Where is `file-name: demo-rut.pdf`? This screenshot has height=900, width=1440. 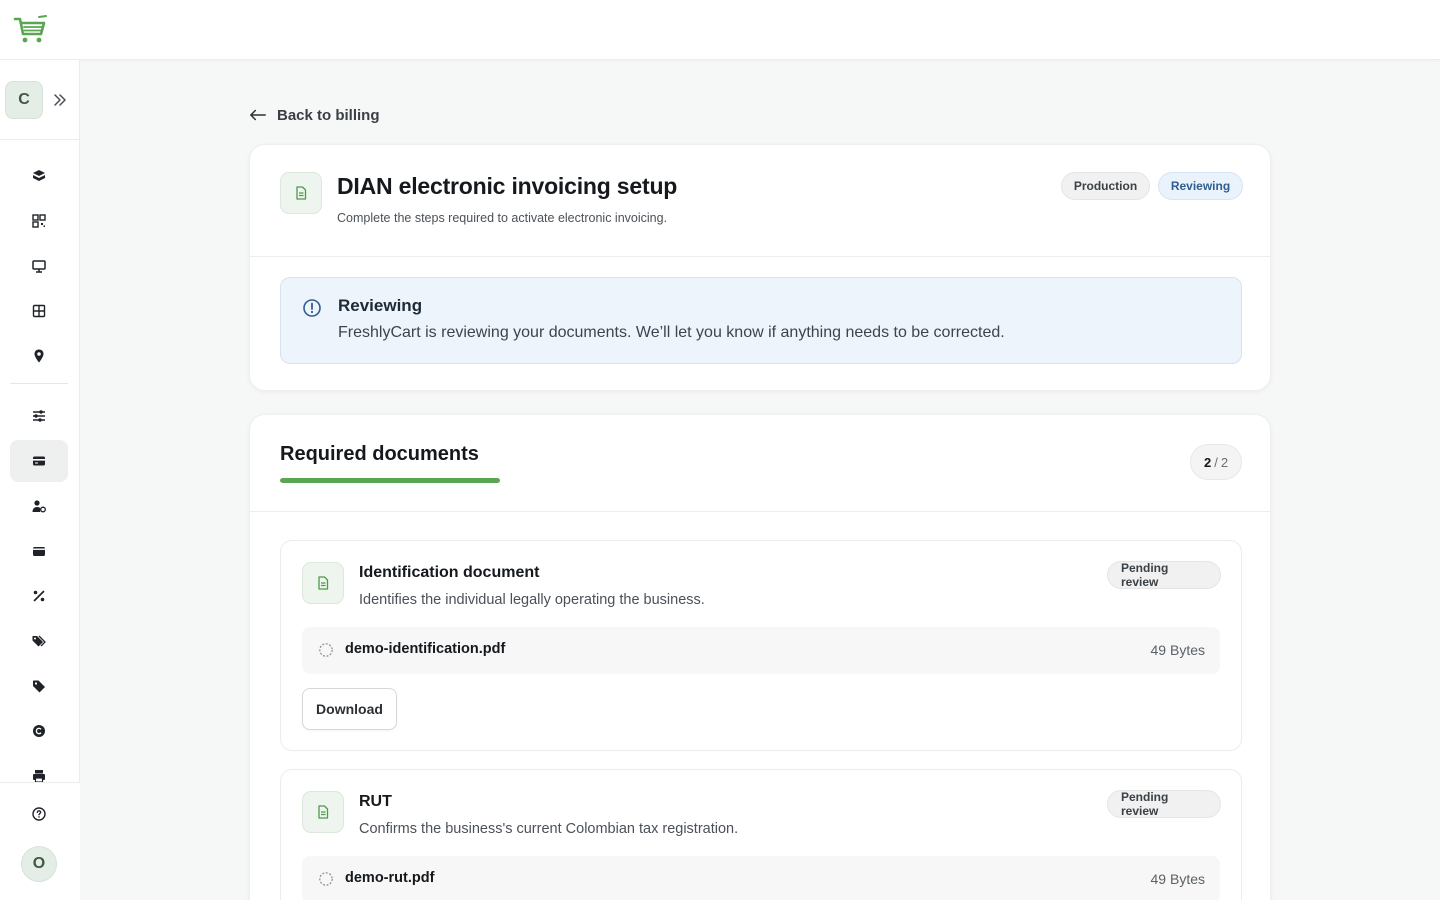
file-name: demo-rut.pdf is located at coordinates (390, 878).